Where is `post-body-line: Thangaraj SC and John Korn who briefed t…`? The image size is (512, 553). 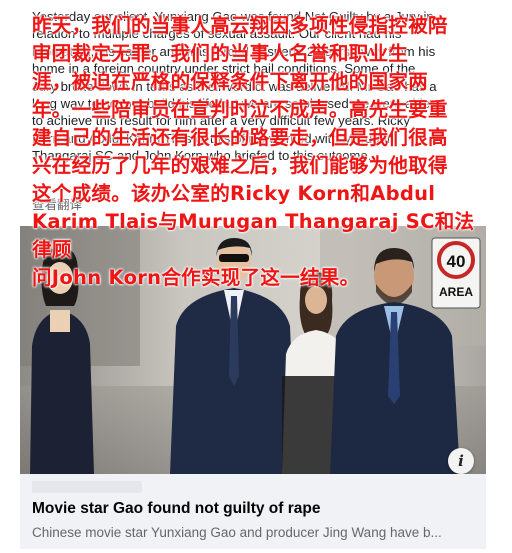 post-body-line: Thangaraj SC and John Korn who briefed t… is located at coordinates (202, 156).